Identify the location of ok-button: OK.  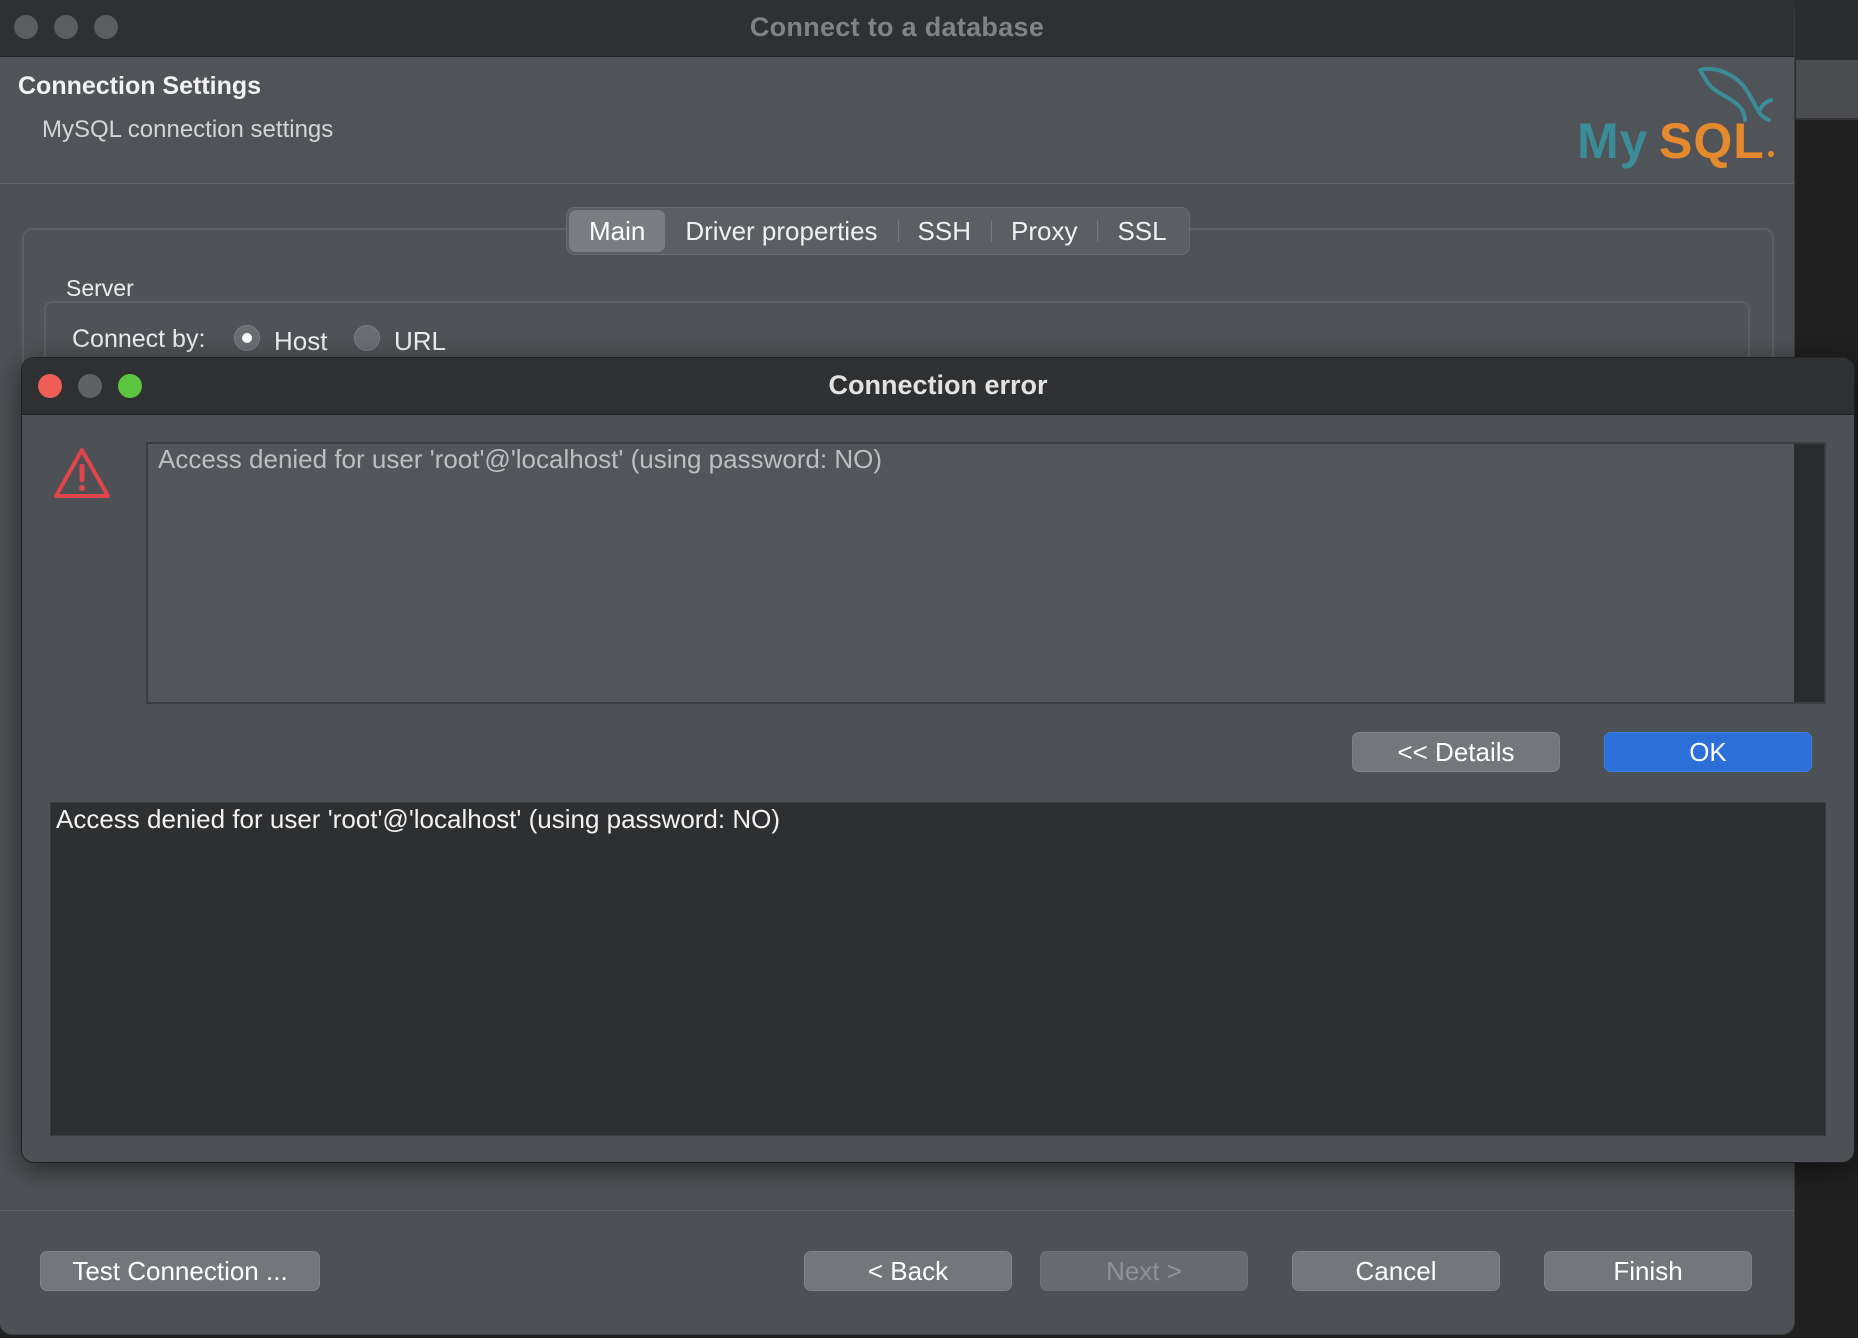
(1708, 752).